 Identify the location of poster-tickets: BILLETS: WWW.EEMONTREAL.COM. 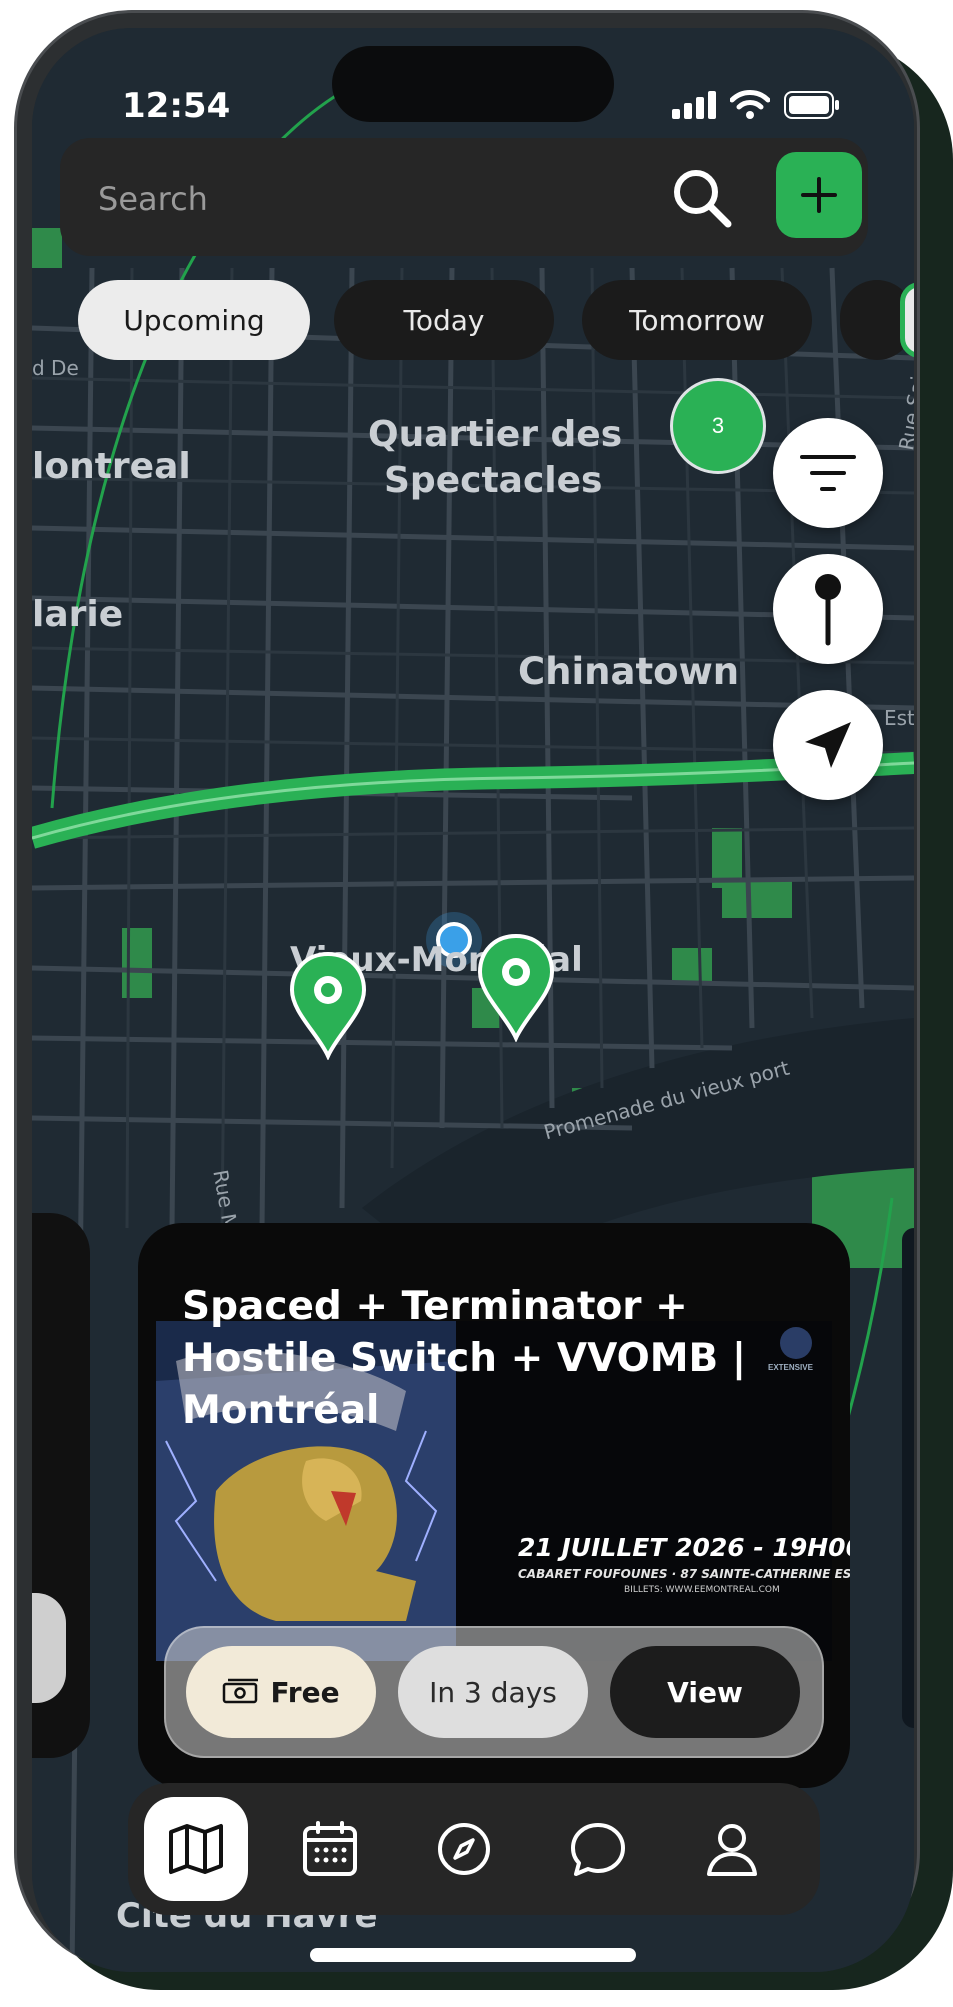
(702, 1590).